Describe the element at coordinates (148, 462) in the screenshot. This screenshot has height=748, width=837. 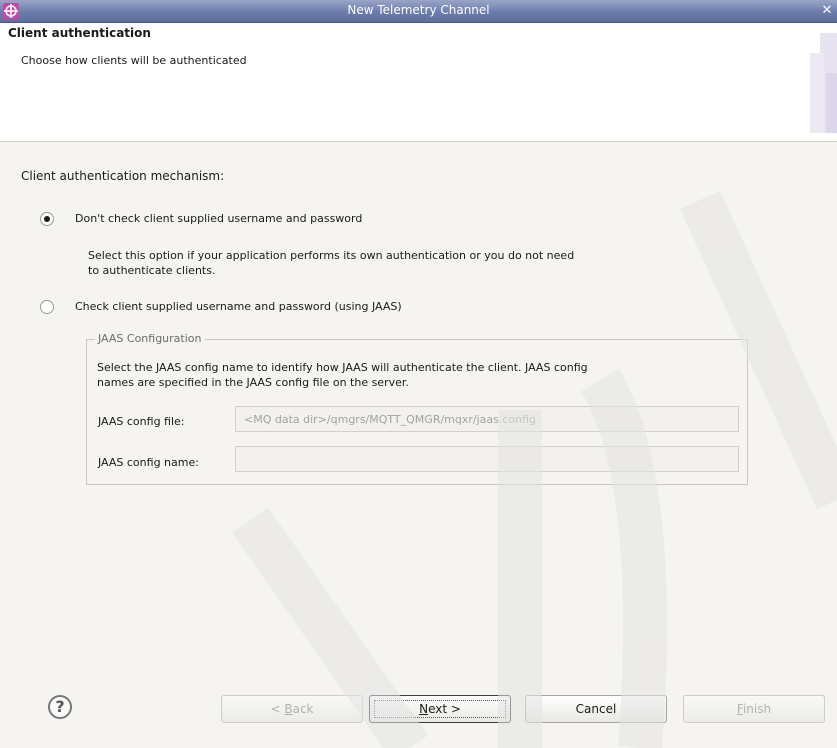
I see `jaas-config-name-label: JAAS config name:` at that location.